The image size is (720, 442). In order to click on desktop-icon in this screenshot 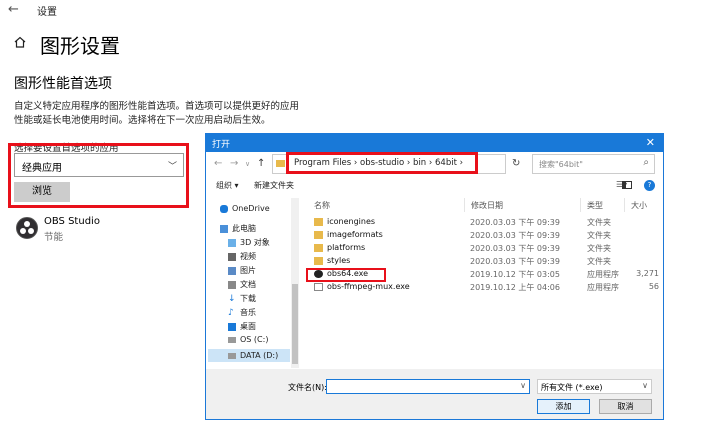, I will do `click(232, 326)`.